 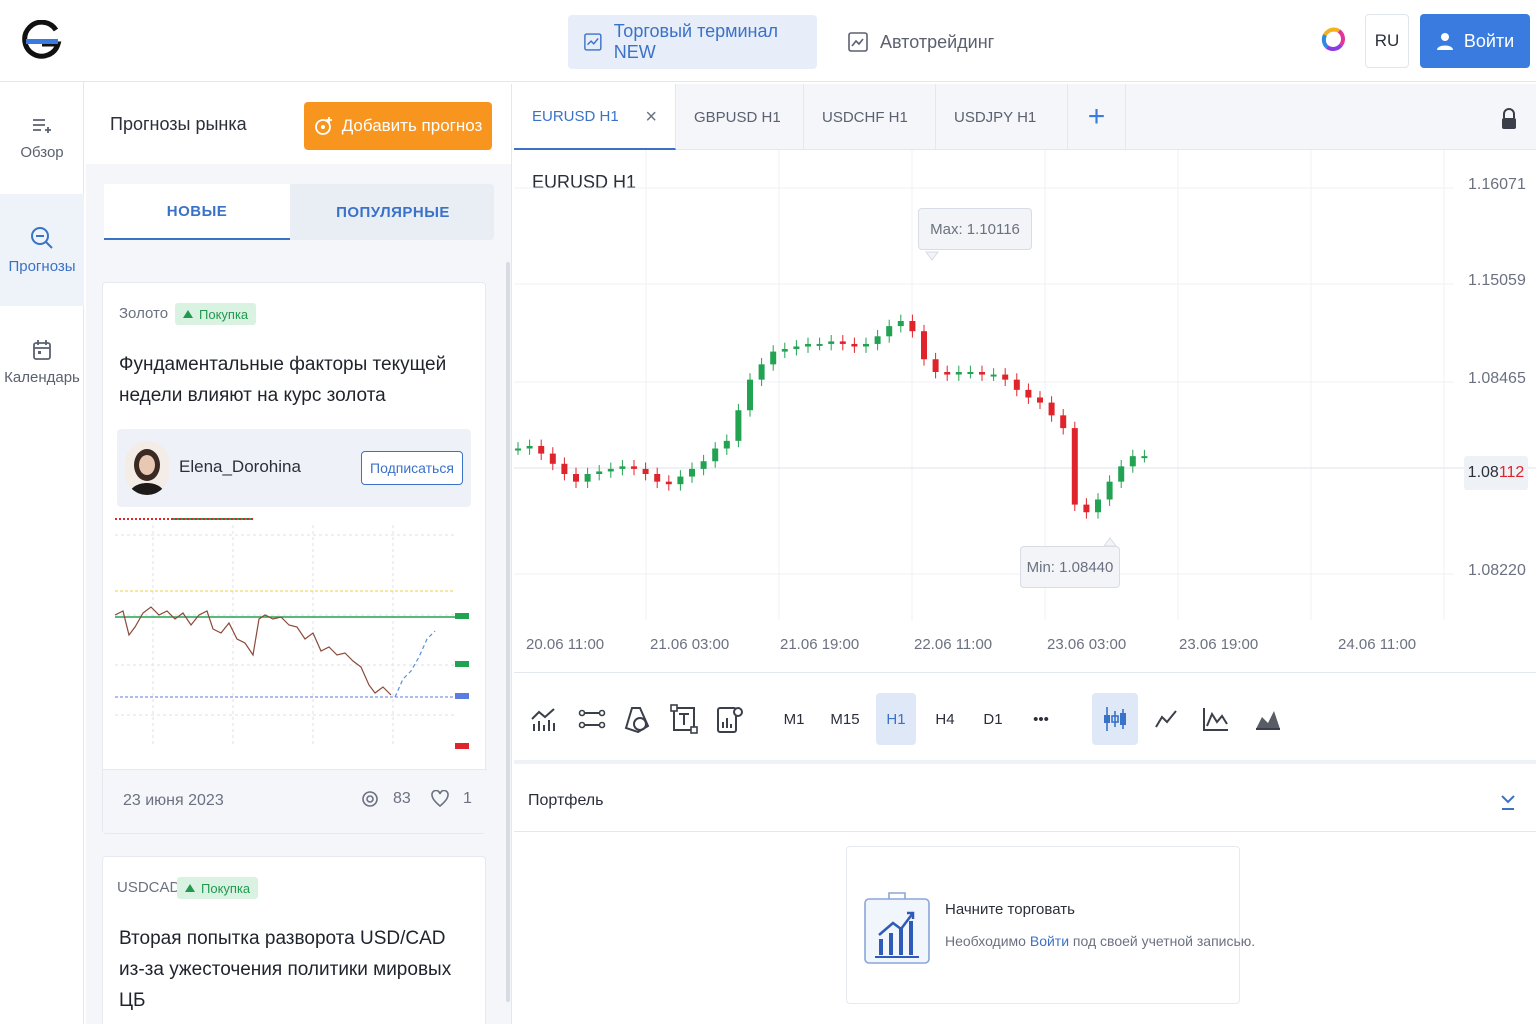 What do you see at coordinates (696, 41) in the screenshot?
I see `nav-label: Торговый терминал NEW` at bounding box center [696, 41].